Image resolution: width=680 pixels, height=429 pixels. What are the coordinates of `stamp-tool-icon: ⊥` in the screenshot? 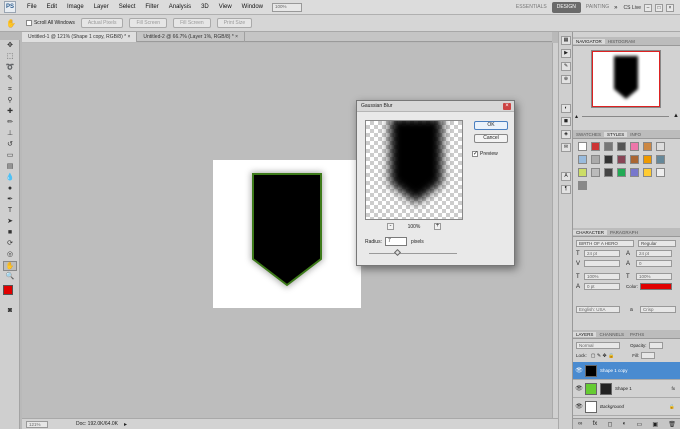 It's located at (10, 134).